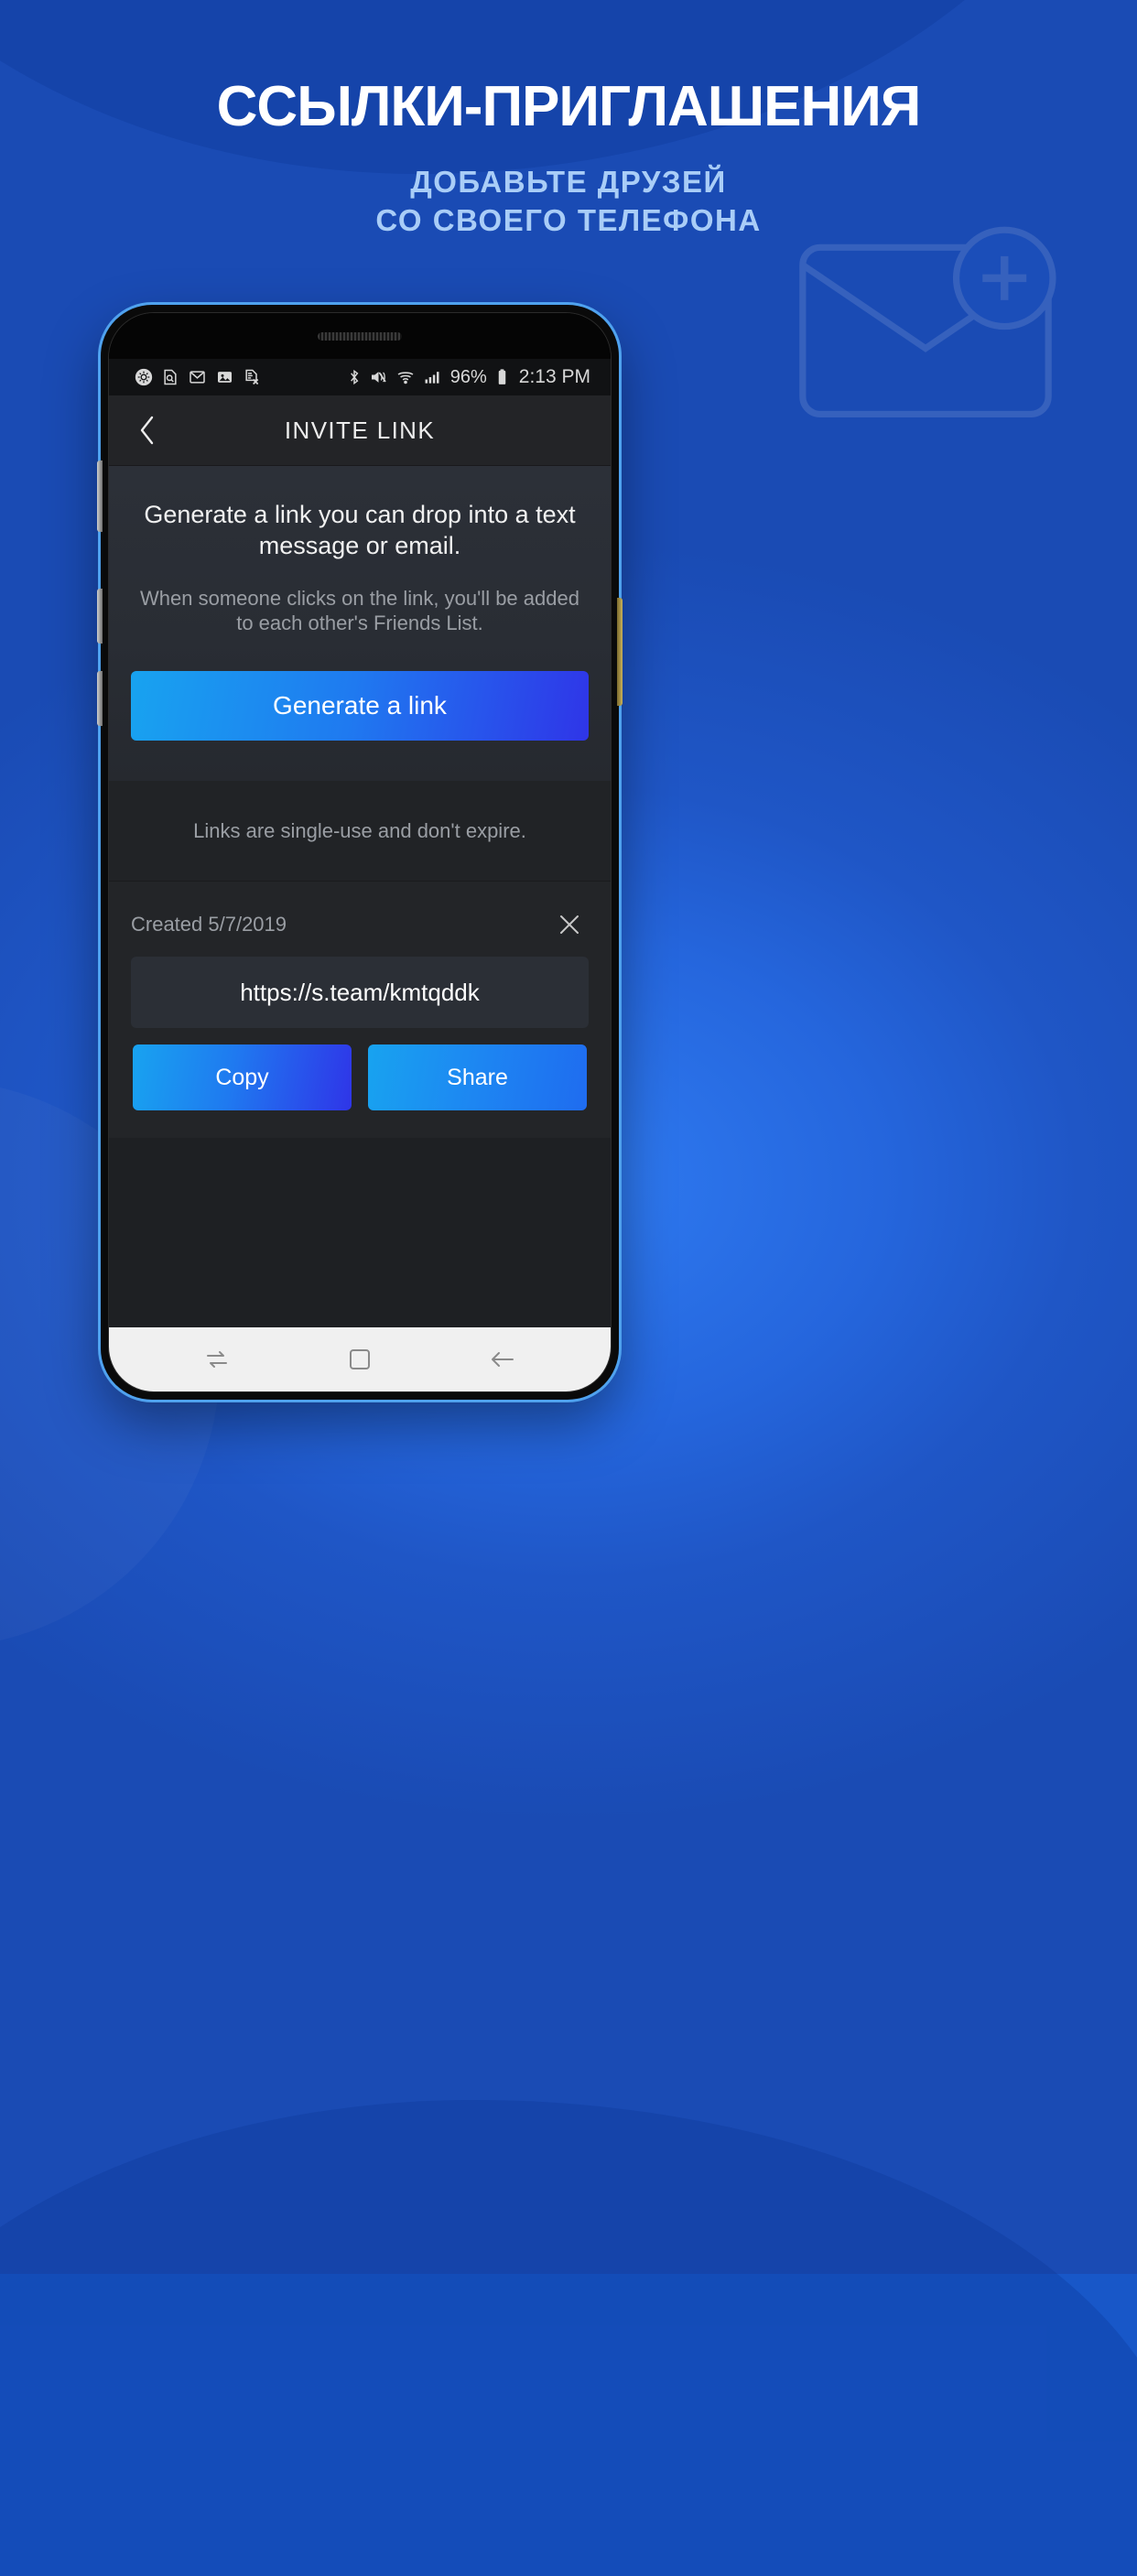 The width and height of the screenshot is (1137, 2576). Describe the element at coordinates (100, 617) in the screenshot. I see `phone-side-button-volume-down` at that location.